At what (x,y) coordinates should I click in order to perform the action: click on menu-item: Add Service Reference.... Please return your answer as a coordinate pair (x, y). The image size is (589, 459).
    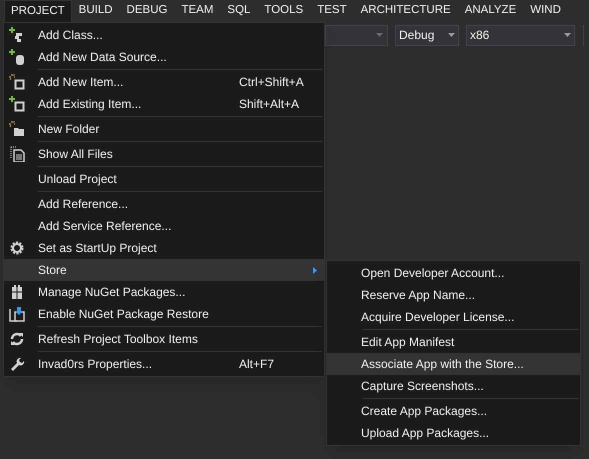
    Looking at the image, I should click on (164, 226).